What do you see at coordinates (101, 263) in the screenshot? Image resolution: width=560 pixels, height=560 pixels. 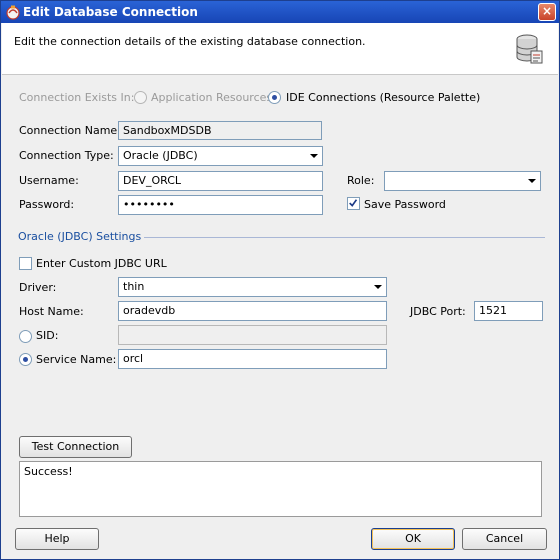 I see `custom-jdbc-url-label: Enter Custom JDBC URL` at bounding box center [101, 263].